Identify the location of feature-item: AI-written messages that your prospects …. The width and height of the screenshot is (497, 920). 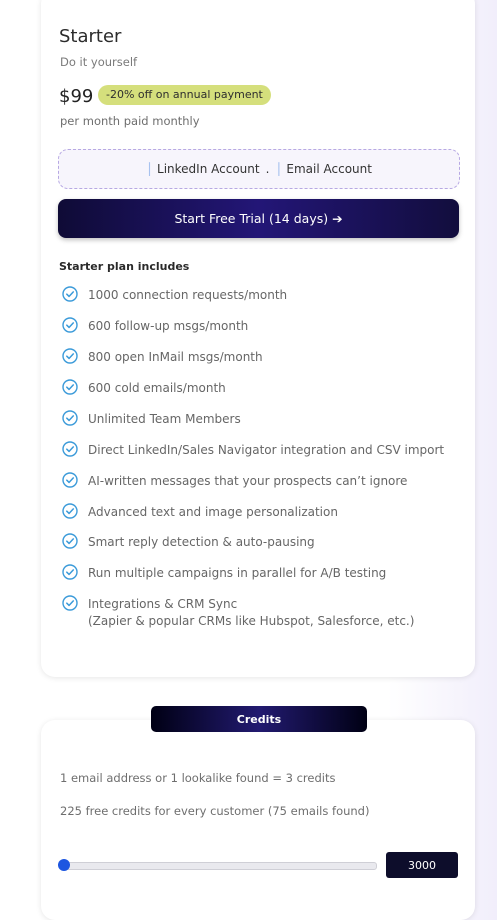
(234, 481).